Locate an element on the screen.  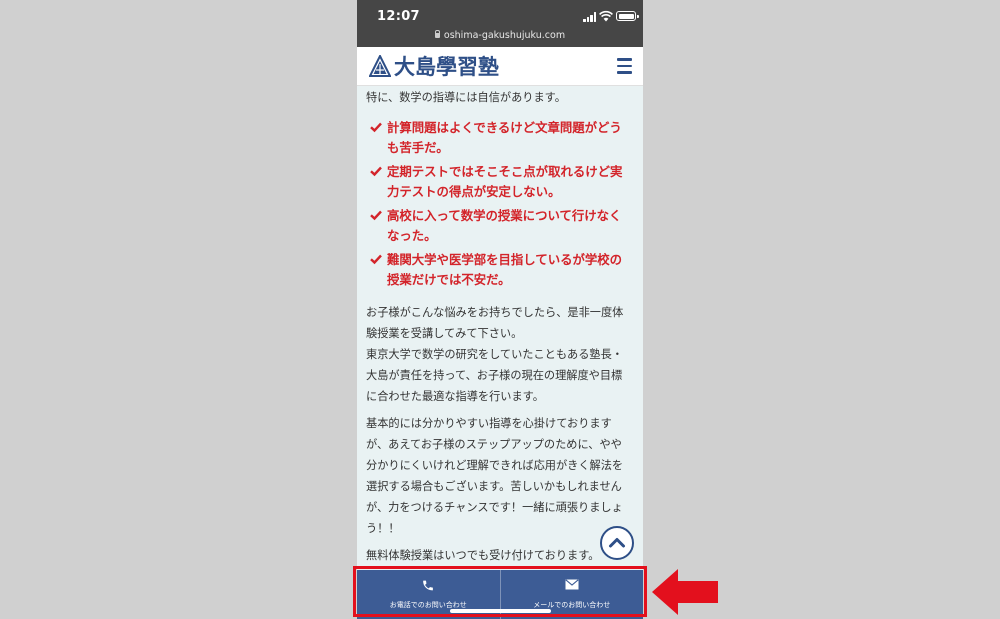
checklist-line: 定期テストではそこそこ点が取れるけど実 is located at coordinates (505, 171).